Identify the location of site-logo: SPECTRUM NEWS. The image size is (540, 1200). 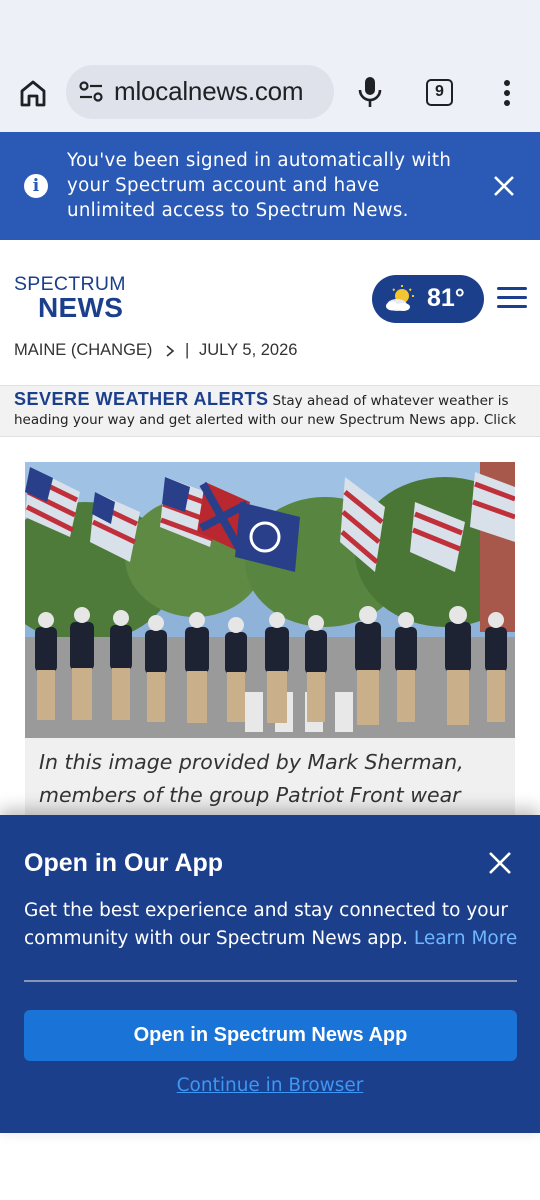
(70, 298).